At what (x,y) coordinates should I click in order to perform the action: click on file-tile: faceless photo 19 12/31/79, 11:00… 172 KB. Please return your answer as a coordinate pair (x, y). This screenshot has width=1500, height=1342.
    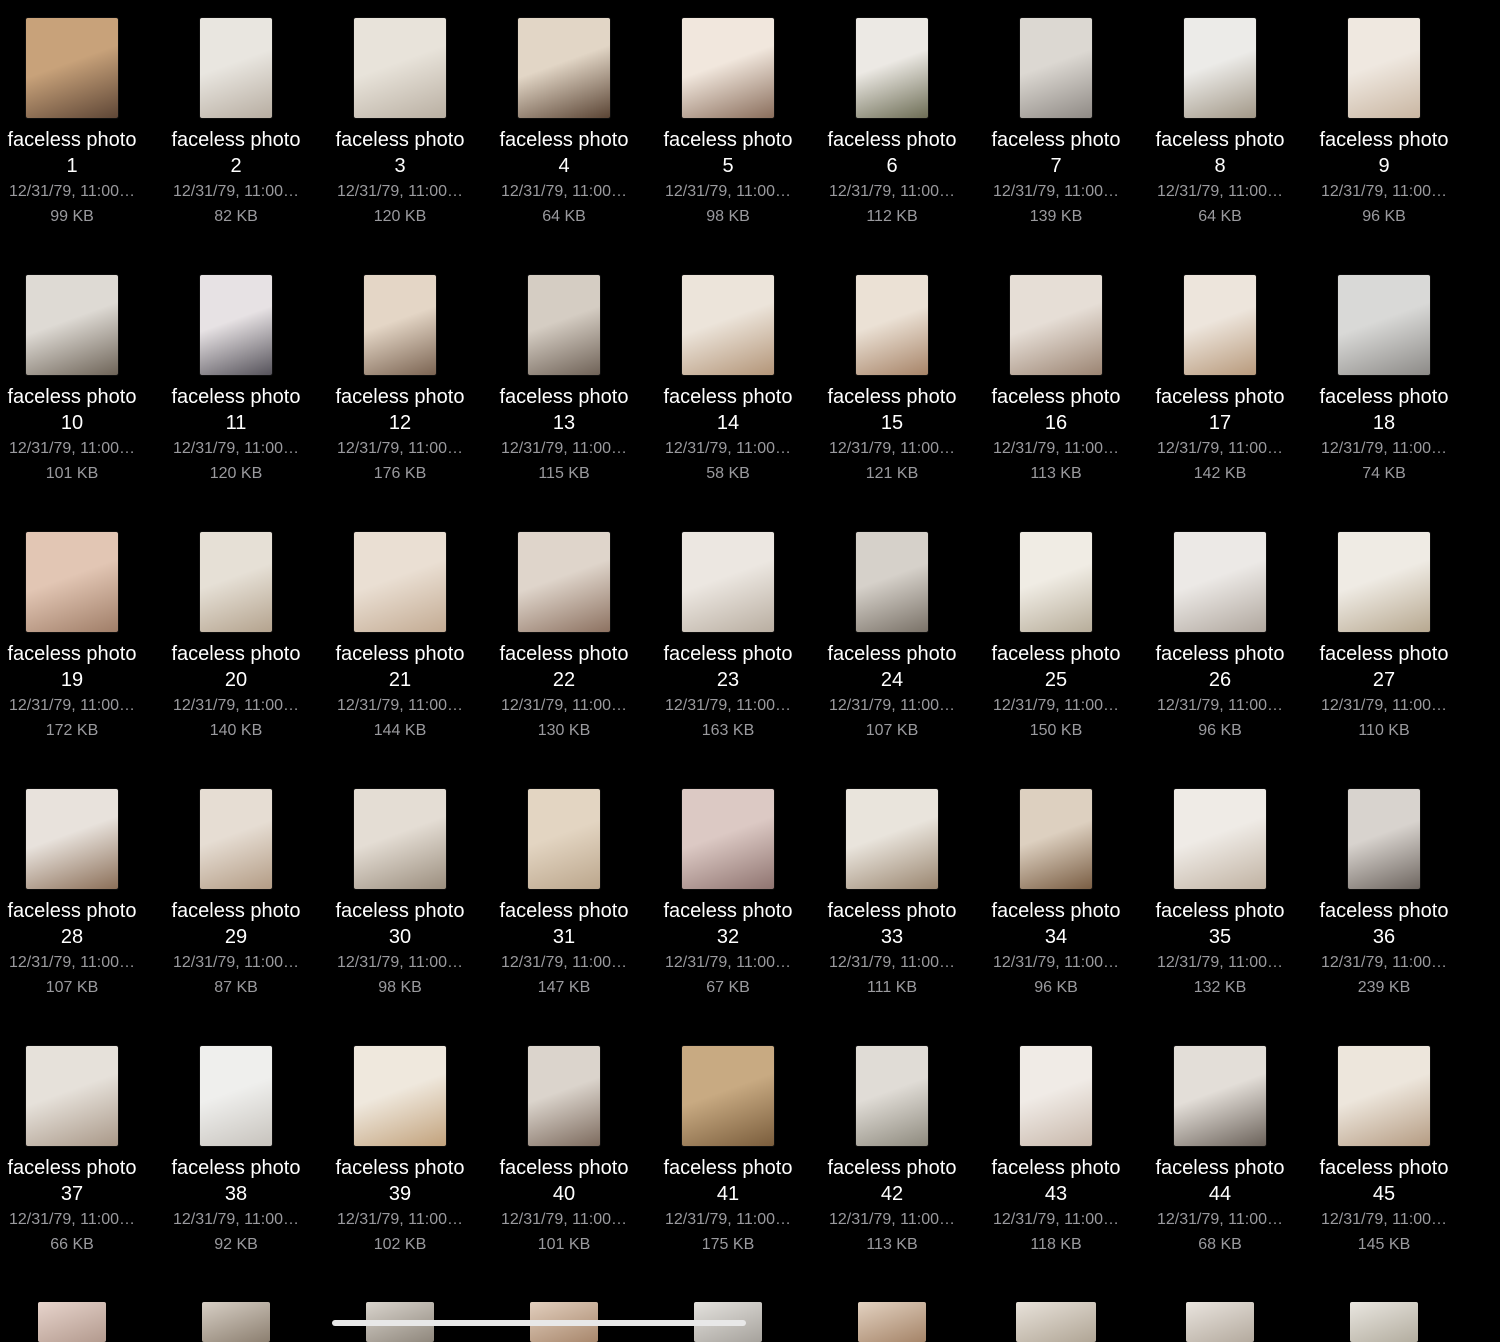
    Looking at the image, I should click on (77, 636).